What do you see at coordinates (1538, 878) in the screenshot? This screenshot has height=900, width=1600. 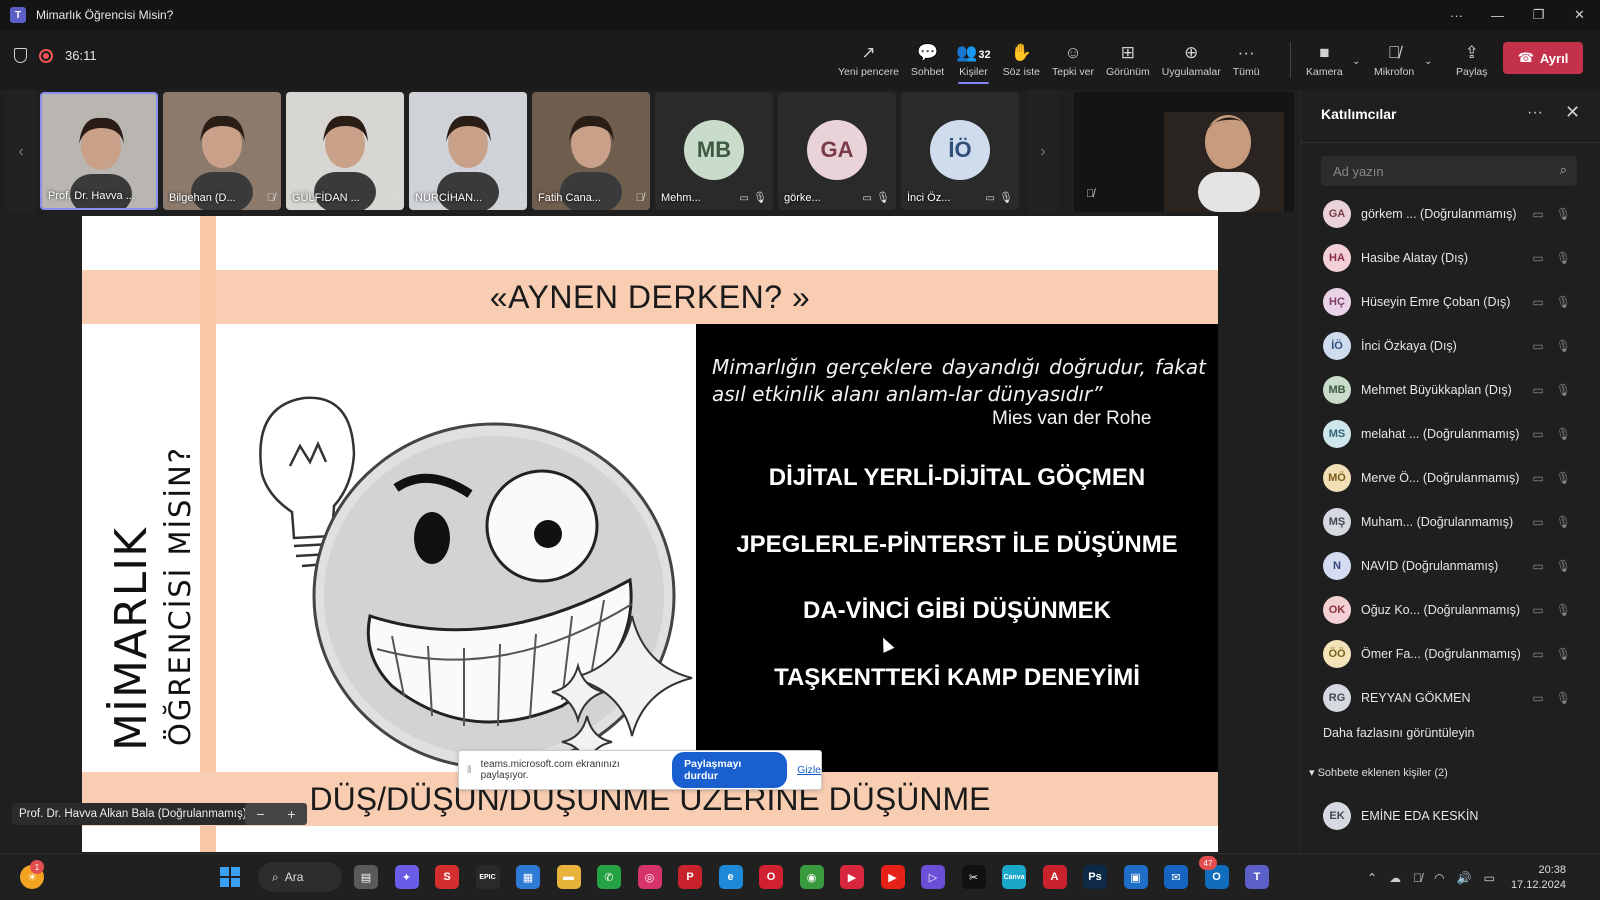 I see `clock: 20:38 17.12.2024` at bounding box center [1538, 878].